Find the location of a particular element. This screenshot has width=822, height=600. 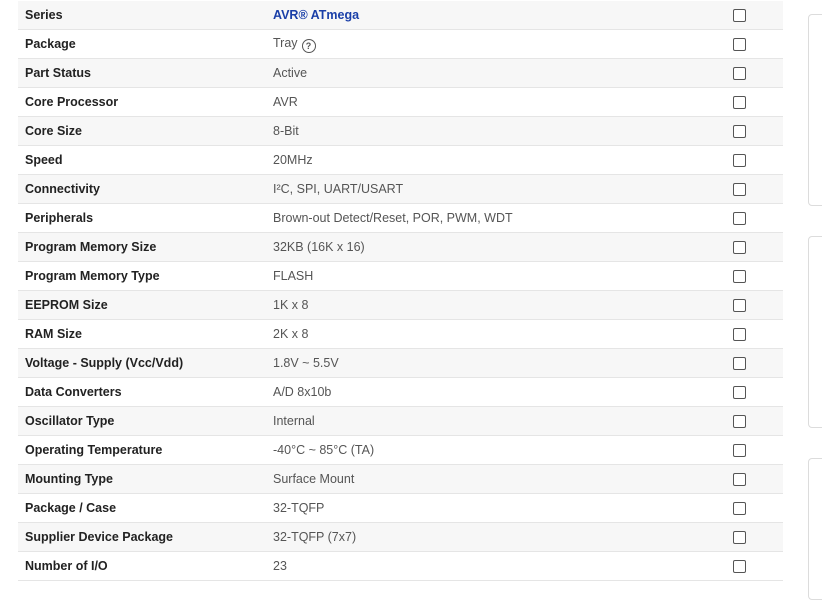

spec-value-cell: I²C, SPI, UART/USART is located at coordinates (503, 189).